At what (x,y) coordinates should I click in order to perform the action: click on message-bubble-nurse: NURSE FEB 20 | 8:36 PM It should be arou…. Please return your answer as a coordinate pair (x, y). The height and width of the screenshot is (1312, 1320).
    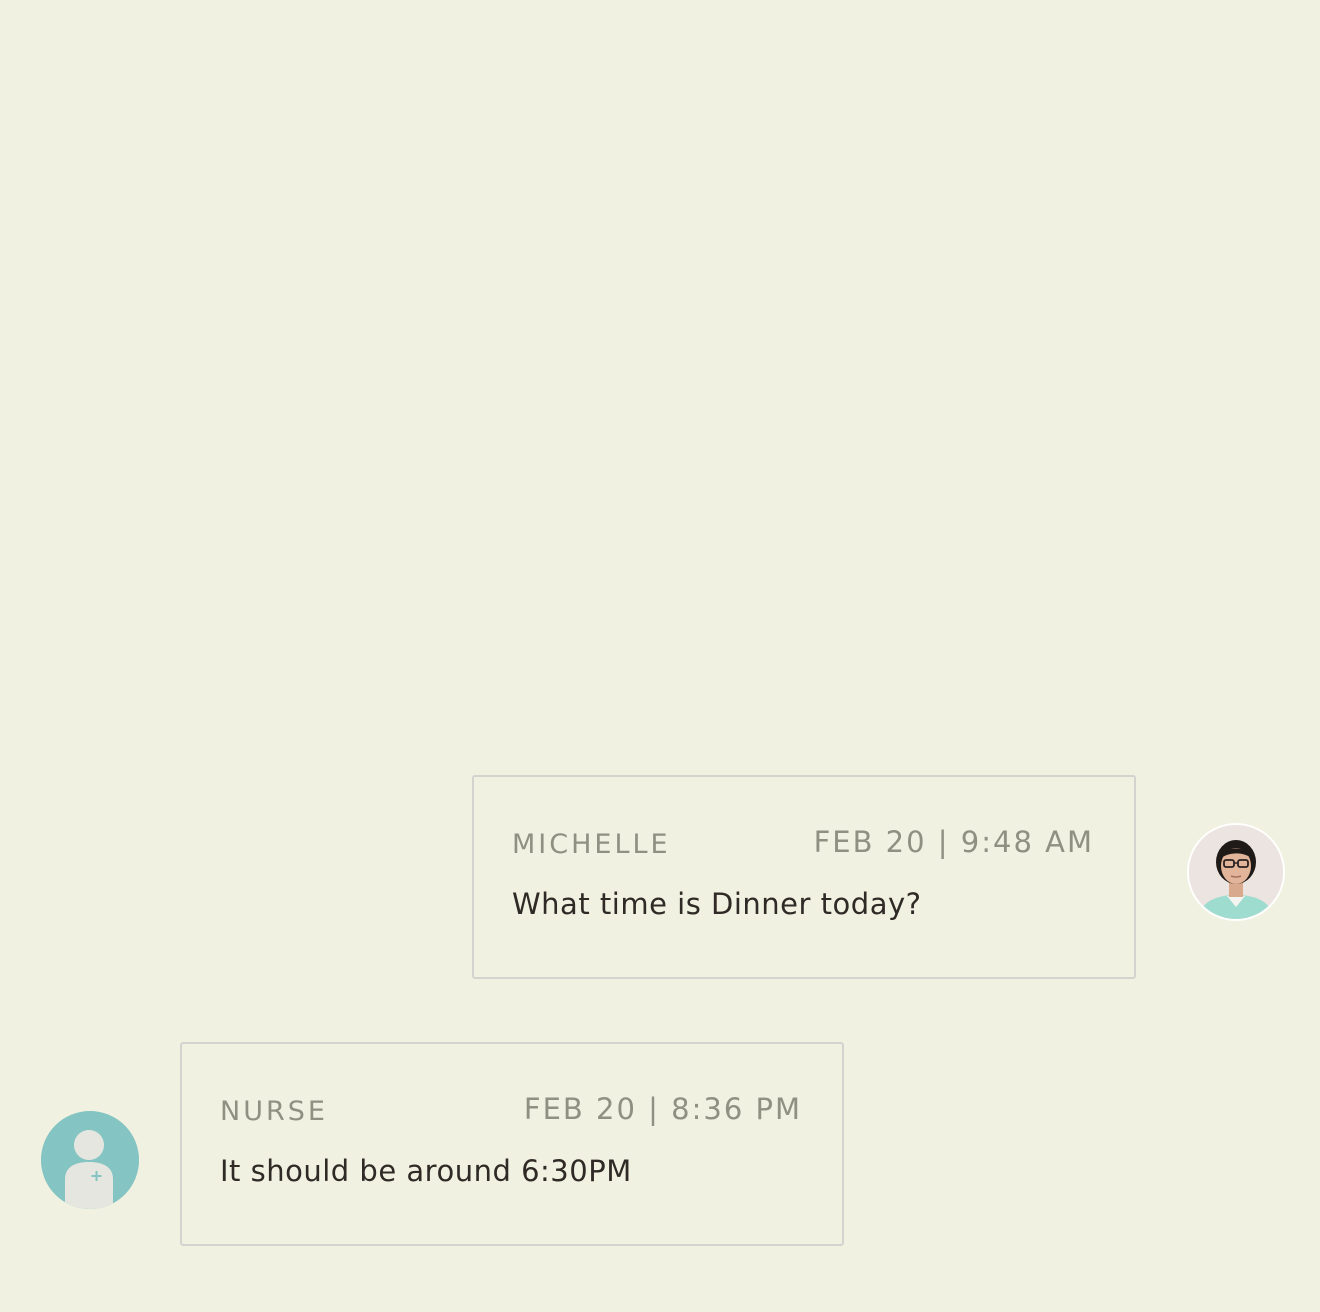
    Looking at the image, I should click on (512, 1144).